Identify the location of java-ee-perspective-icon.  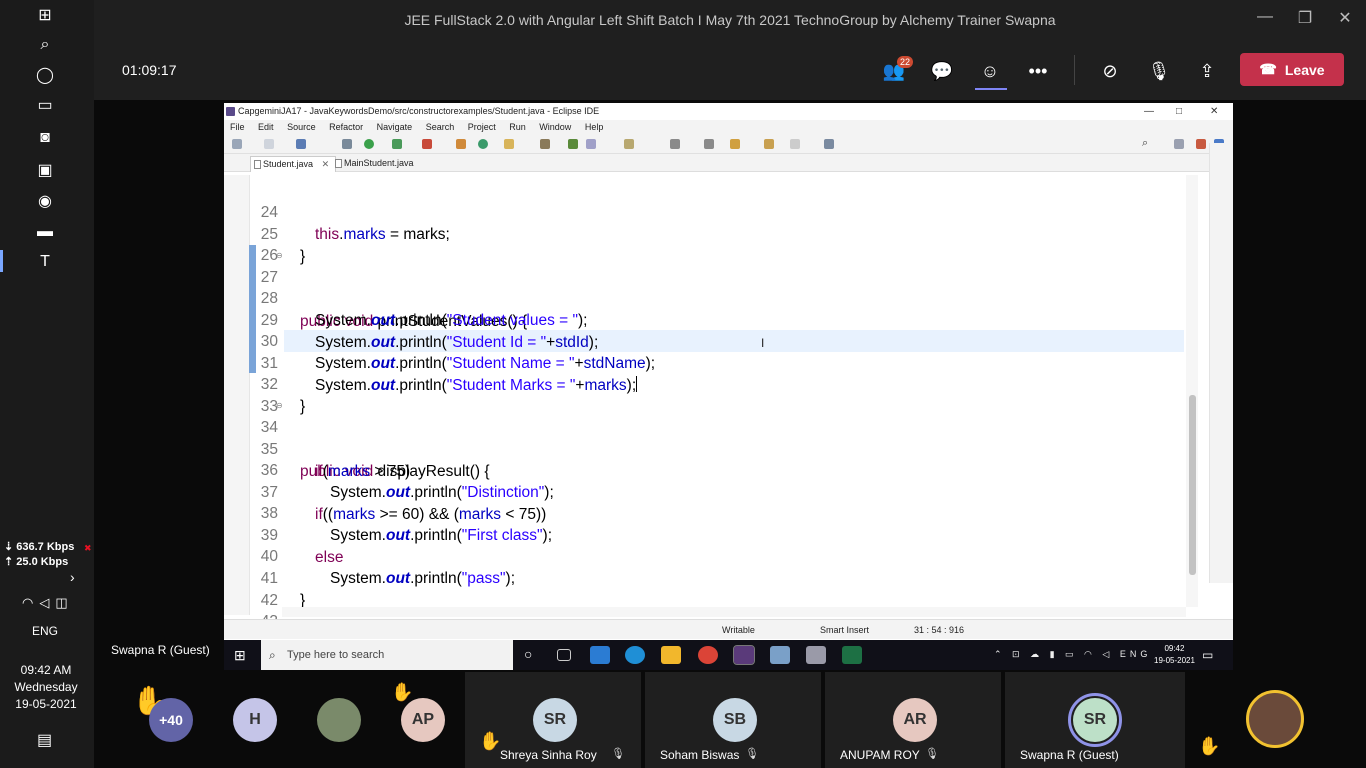
(1201, 144).